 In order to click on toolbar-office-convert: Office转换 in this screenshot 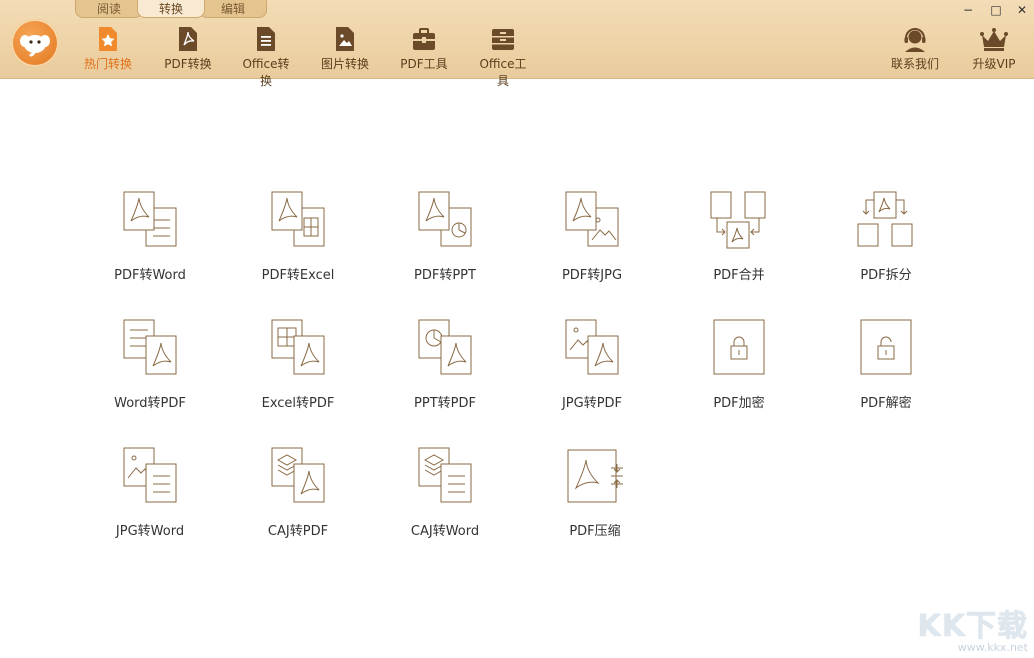, I will do `click(266, 57)`.